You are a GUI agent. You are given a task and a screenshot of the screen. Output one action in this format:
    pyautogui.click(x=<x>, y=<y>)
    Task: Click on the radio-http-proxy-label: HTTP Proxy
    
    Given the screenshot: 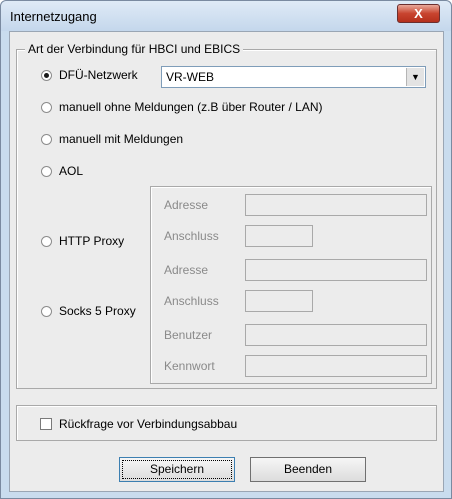 What is the action you would take?
    pyautogui.click(x=91, y=241)
    